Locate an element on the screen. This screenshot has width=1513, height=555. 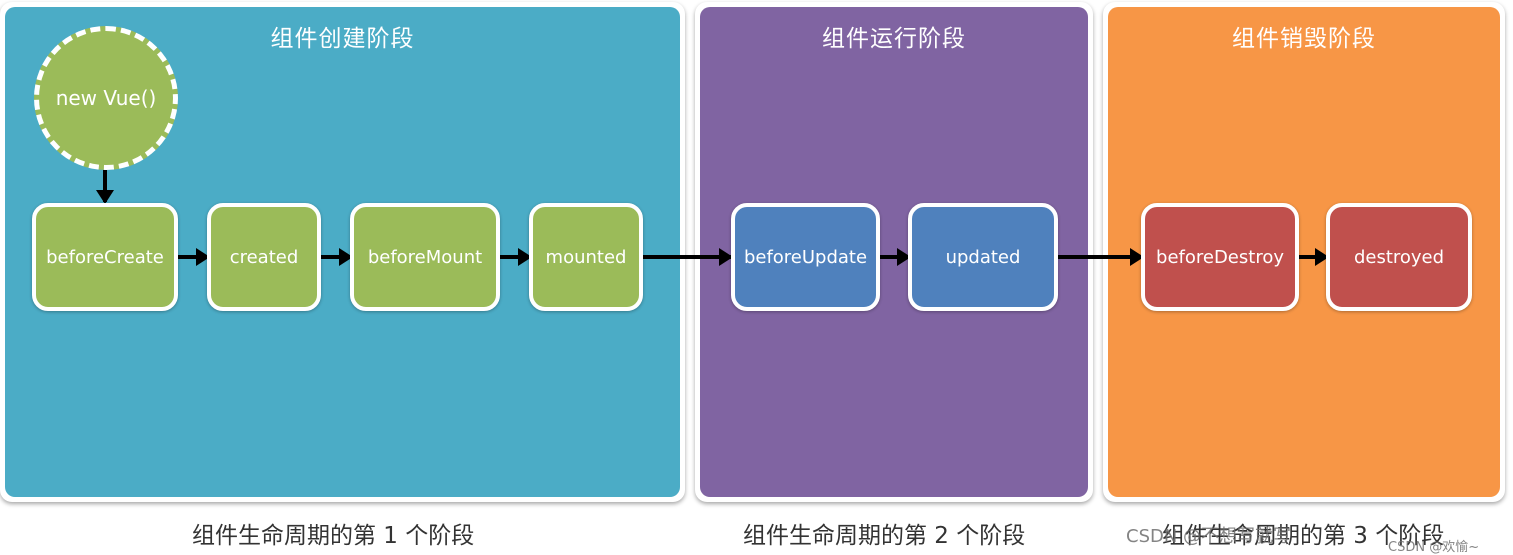
hook-label: destroyed is located at coordinates (1399, 257).